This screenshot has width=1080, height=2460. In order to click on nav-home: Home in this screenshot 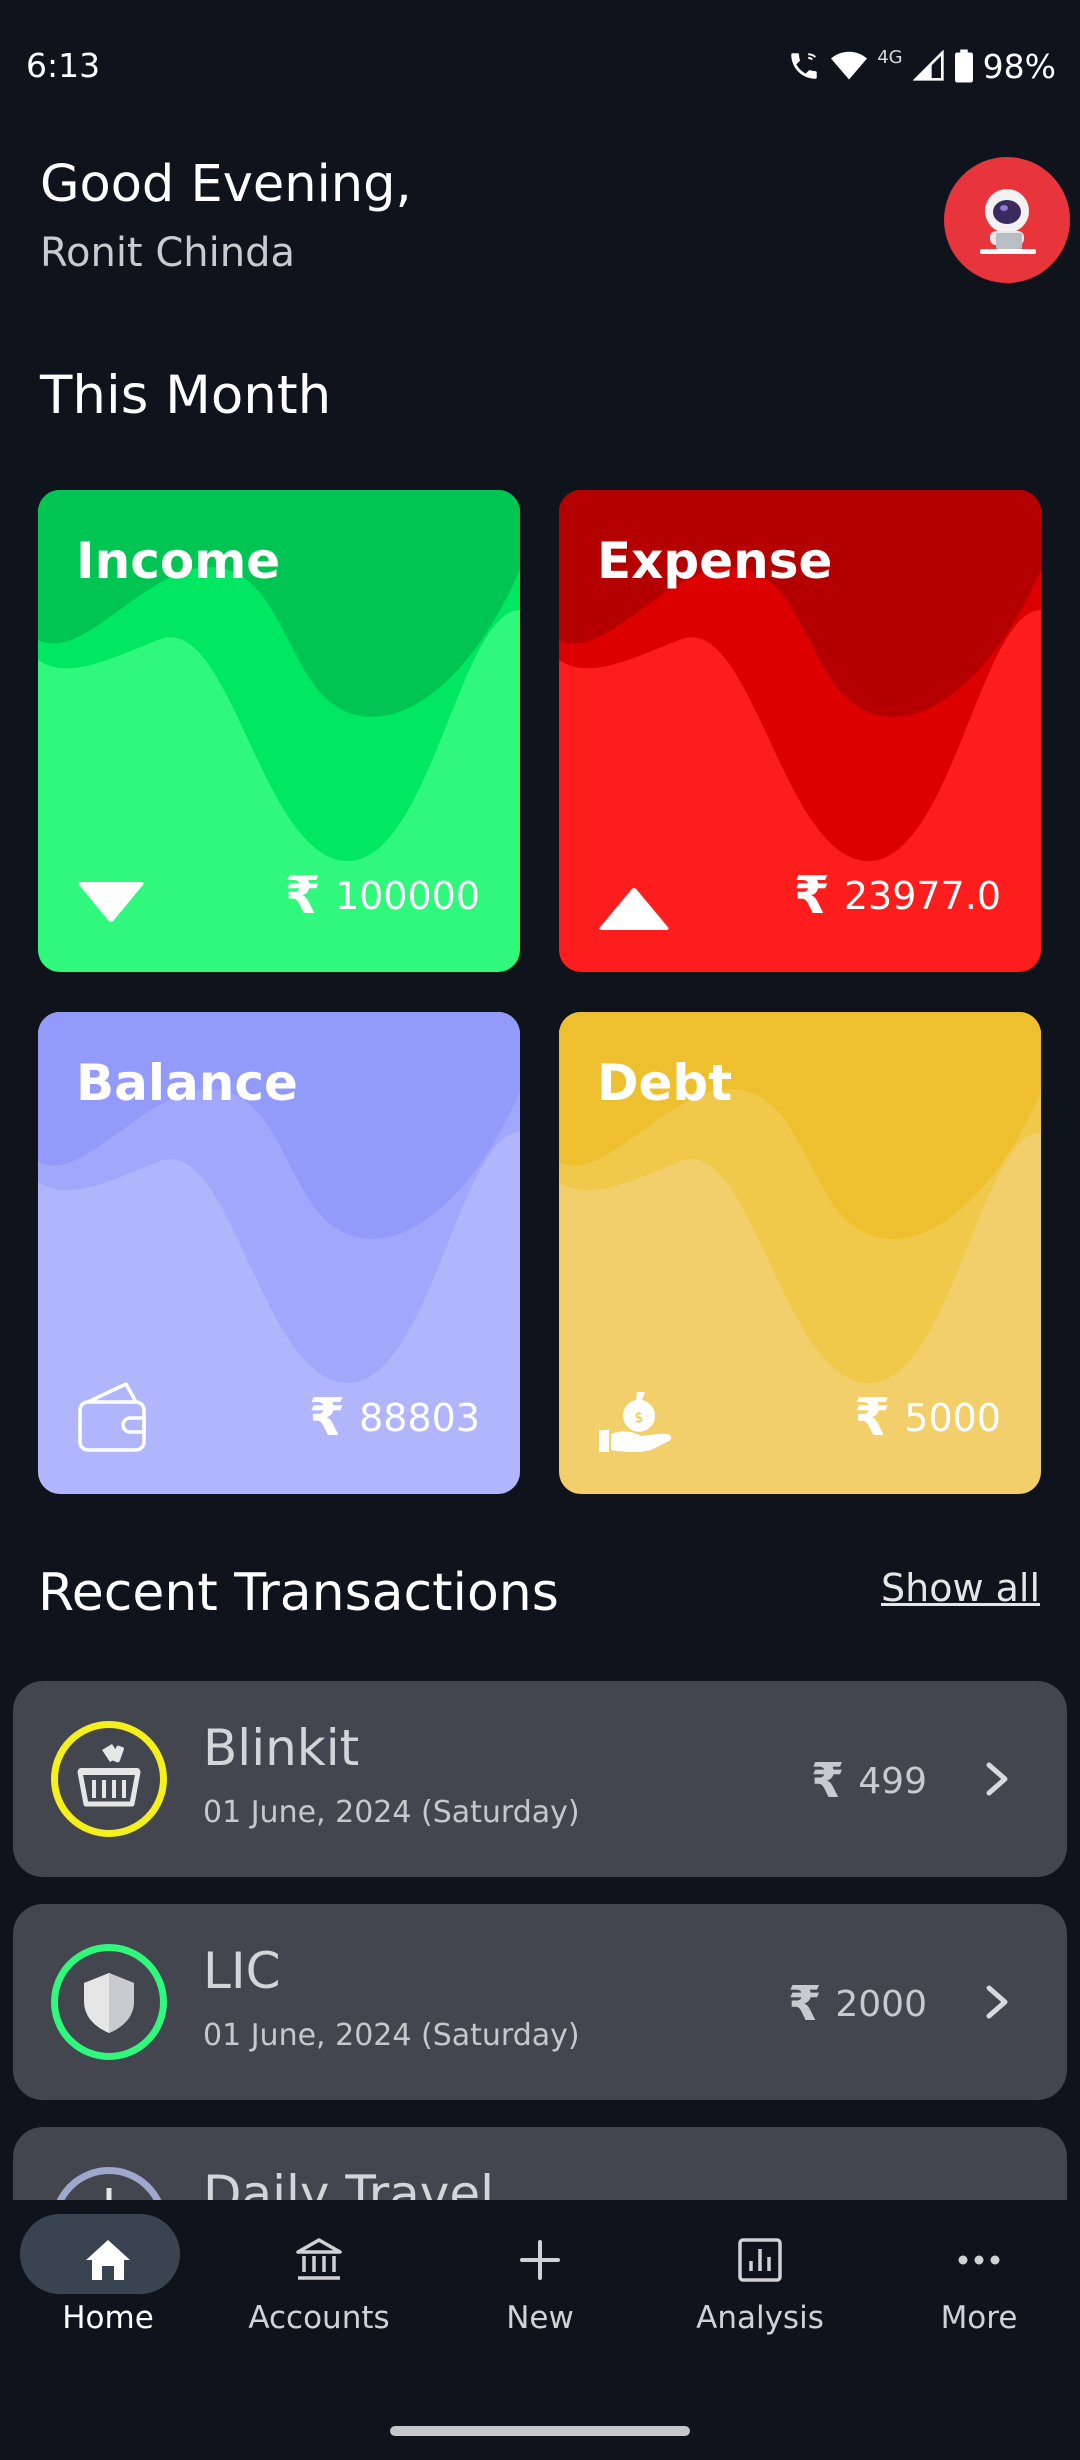, I will do `click(108, 2292)`.